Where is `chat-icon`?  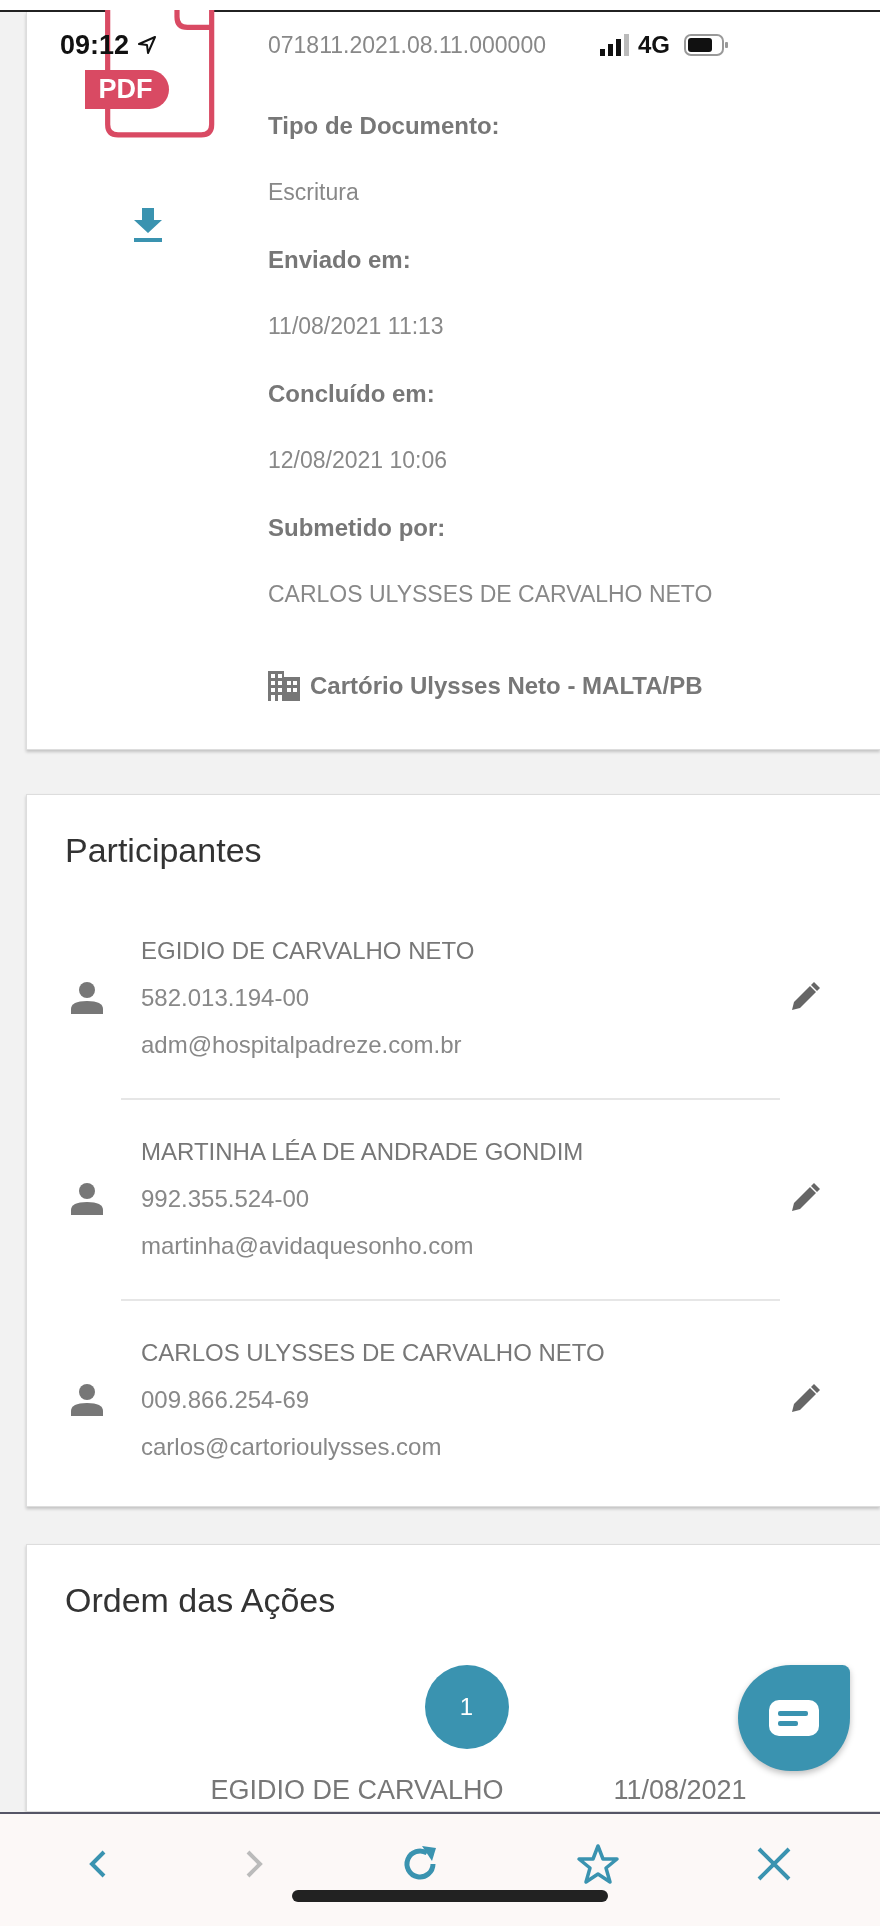 chat-icon is located at coordinates (794, 1718).